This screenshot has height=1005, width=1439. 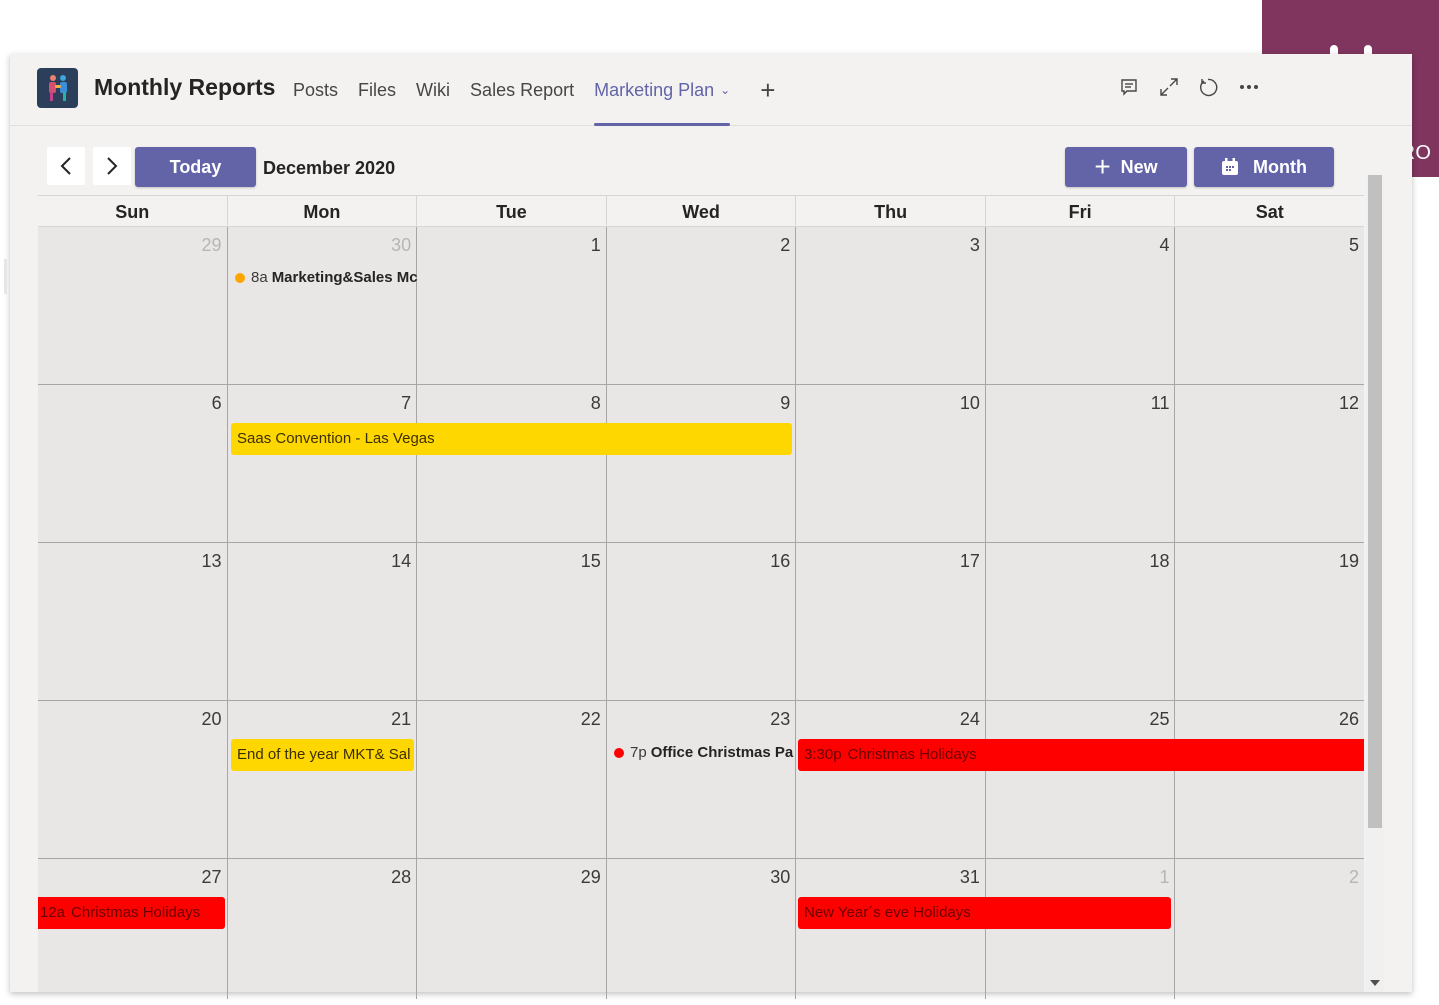 What do you see at coordinates (887, 912) in the screenshot?
I see `event-title: New Year´s eve Holidays` at bounding box center [887, 912].